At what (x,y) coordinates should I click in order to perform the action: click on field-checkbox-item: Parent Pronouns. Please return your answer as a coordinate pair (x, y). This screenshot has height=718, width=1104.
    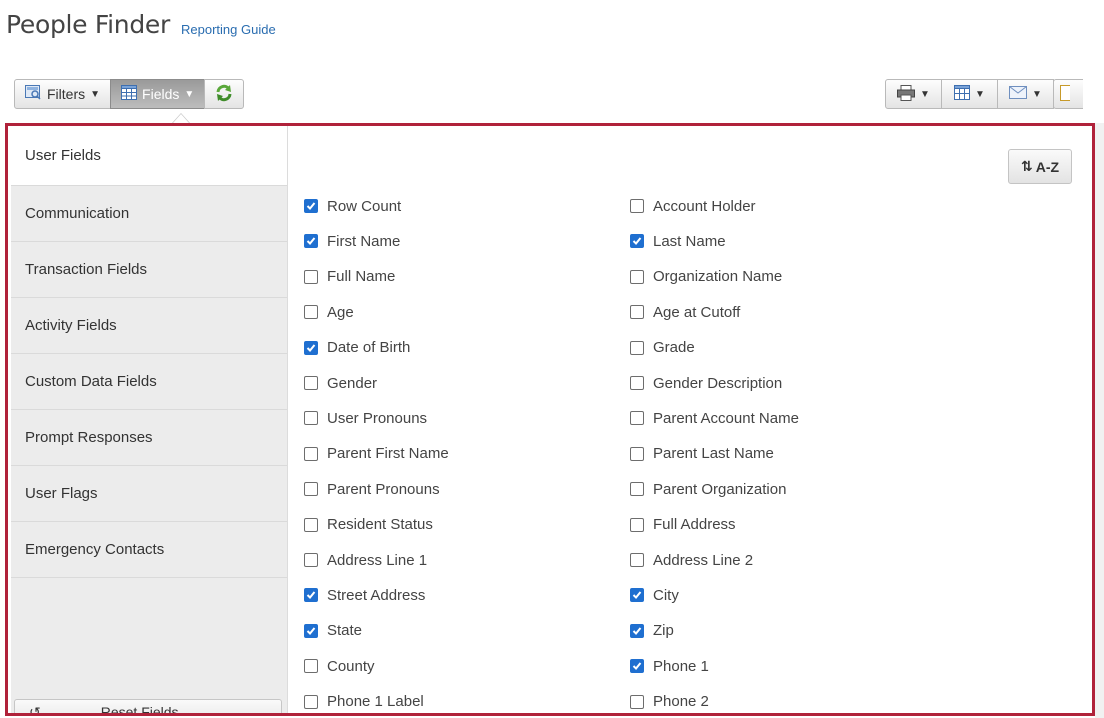
    Looking at the image, I should click on (372, 489).